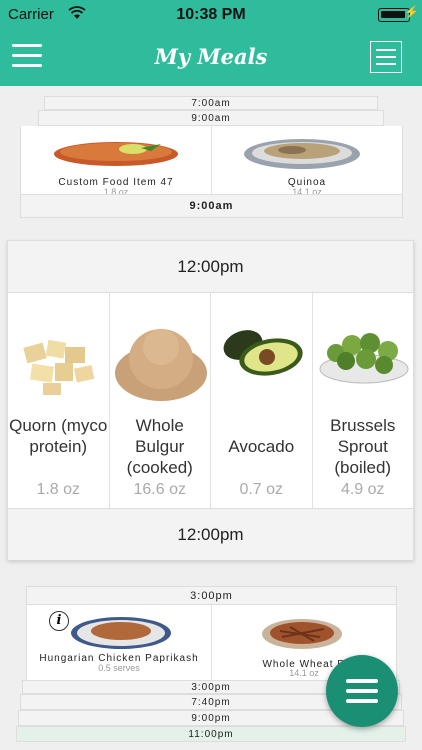 Image resolution: width=422 pixels, height=750 pixels. I want to click on meal-layer: 7:00am, so click(211, 103).